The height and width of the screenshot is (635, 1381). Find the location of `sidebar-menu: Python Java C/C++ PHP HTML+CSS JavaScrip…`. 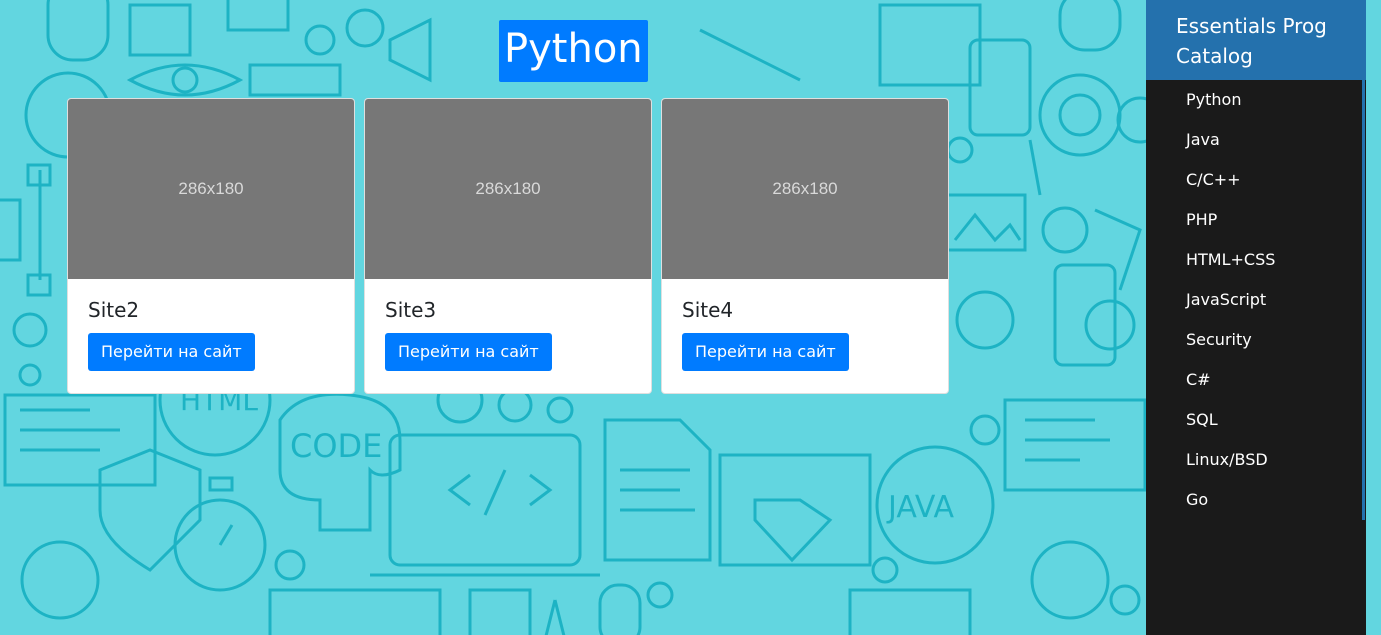

sidebar-menu: Python Java C/C++ PHP HTML+CSS JavaScrip… is located at coordinates (1256, 300).